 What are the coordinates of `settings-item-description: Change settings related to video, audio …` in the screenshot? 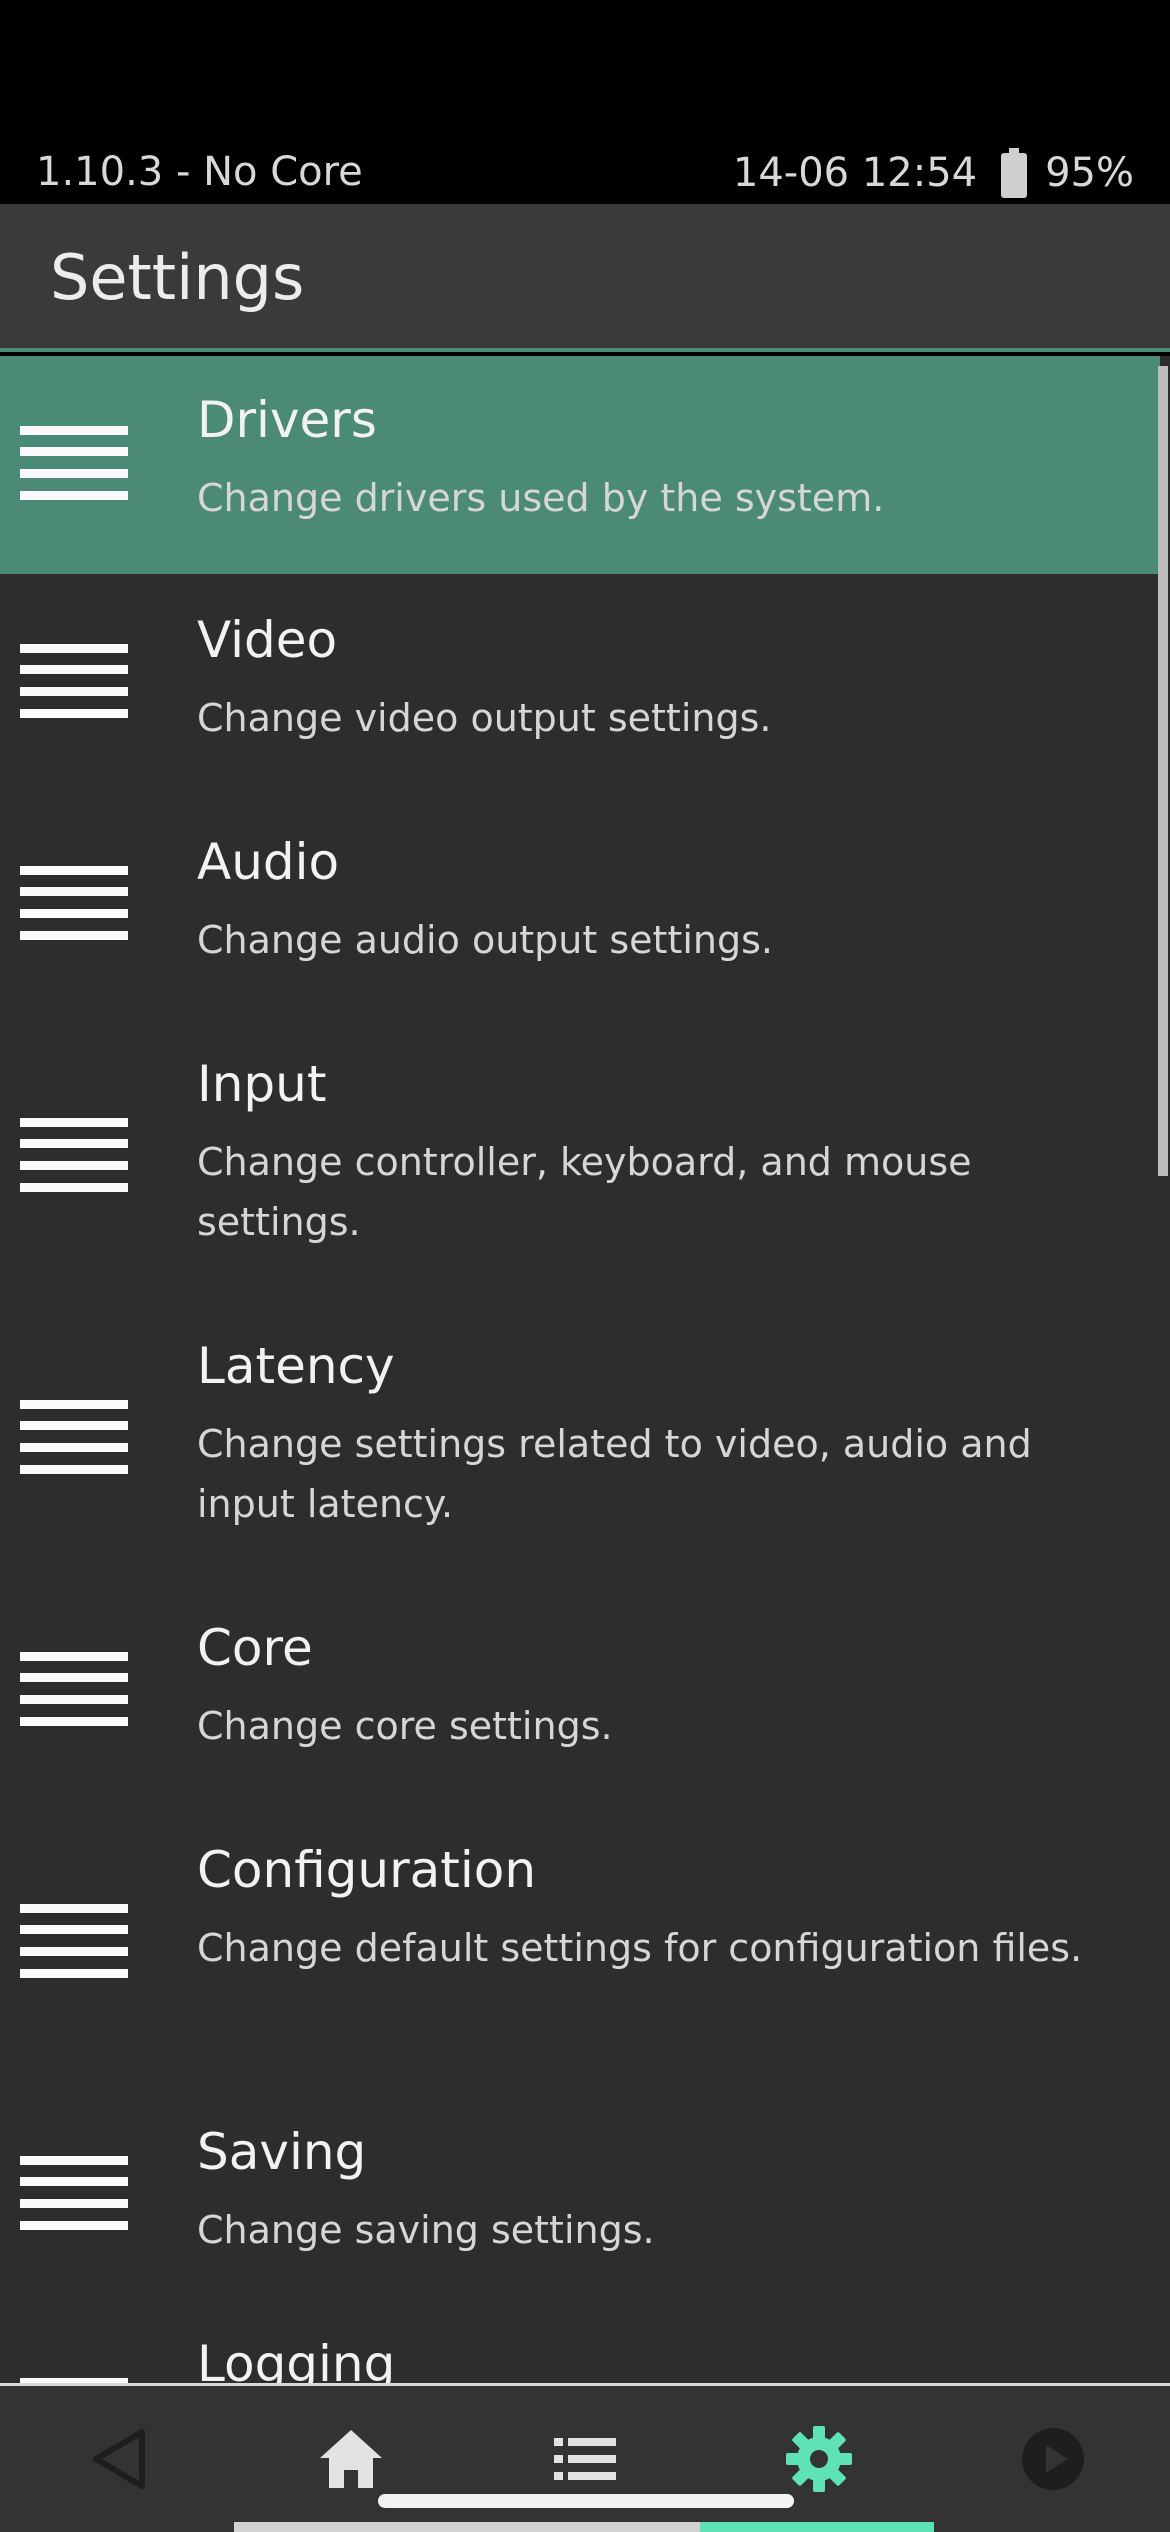 It's located at (614, 1474).